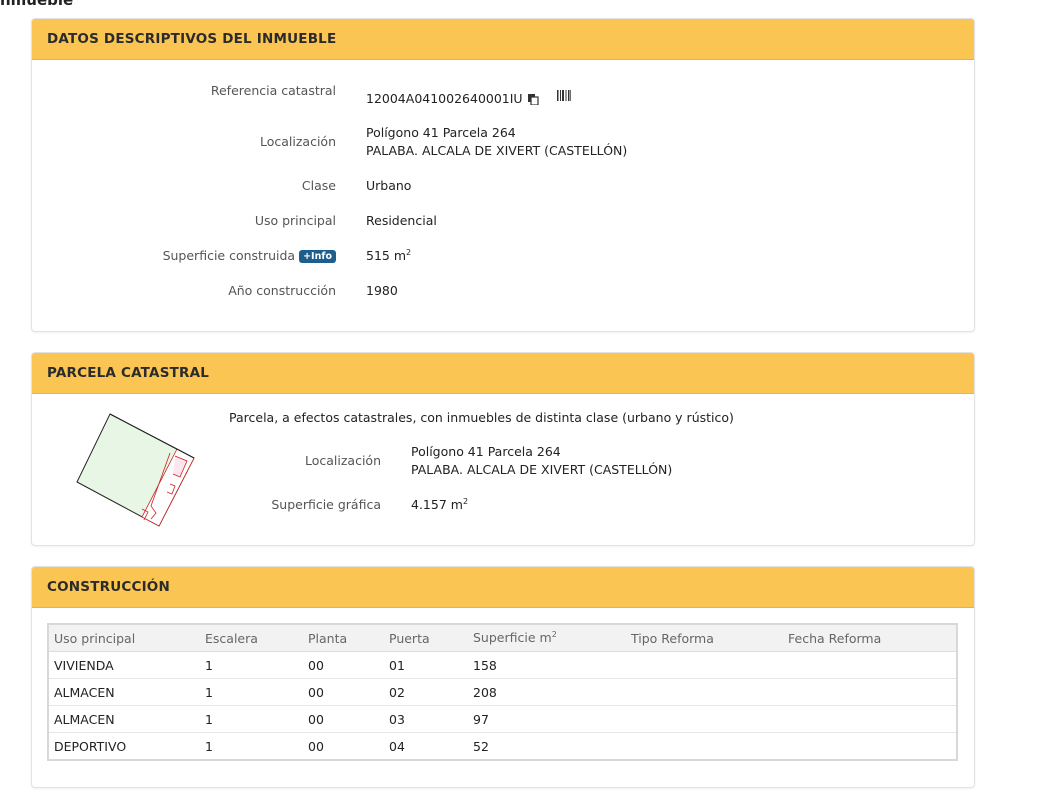 The height and width of the screenshot is (802, 1052). I want to click on header-superficie-label: Superficie m, so click(512, 638).